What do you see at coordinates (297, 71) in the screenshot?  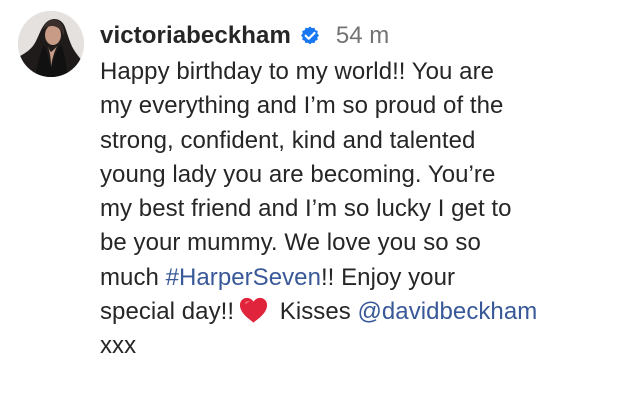 I see `caption-line: Happy birthday to my world!! You are` at bounding box center [297, 71].